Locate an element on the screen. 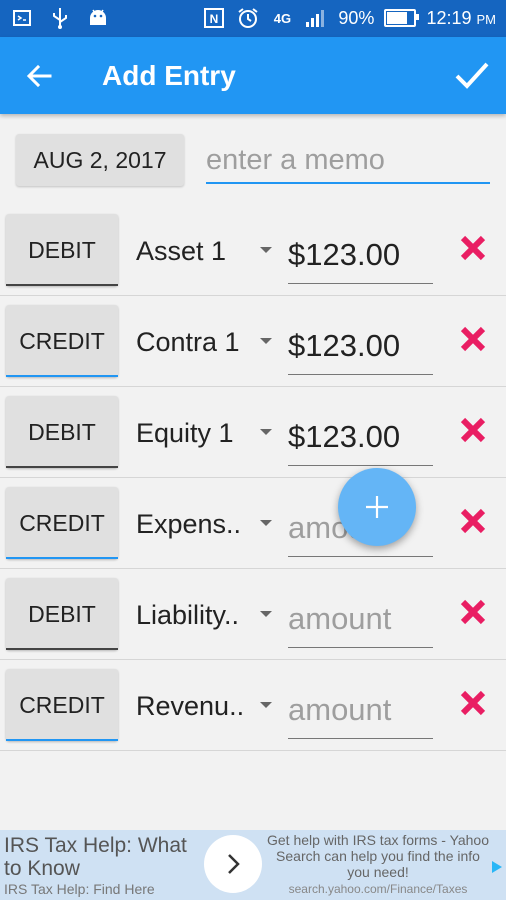 Image resolution: width=506 pixels, height=900 pixels. back-button is located at coordinates (39, 76).